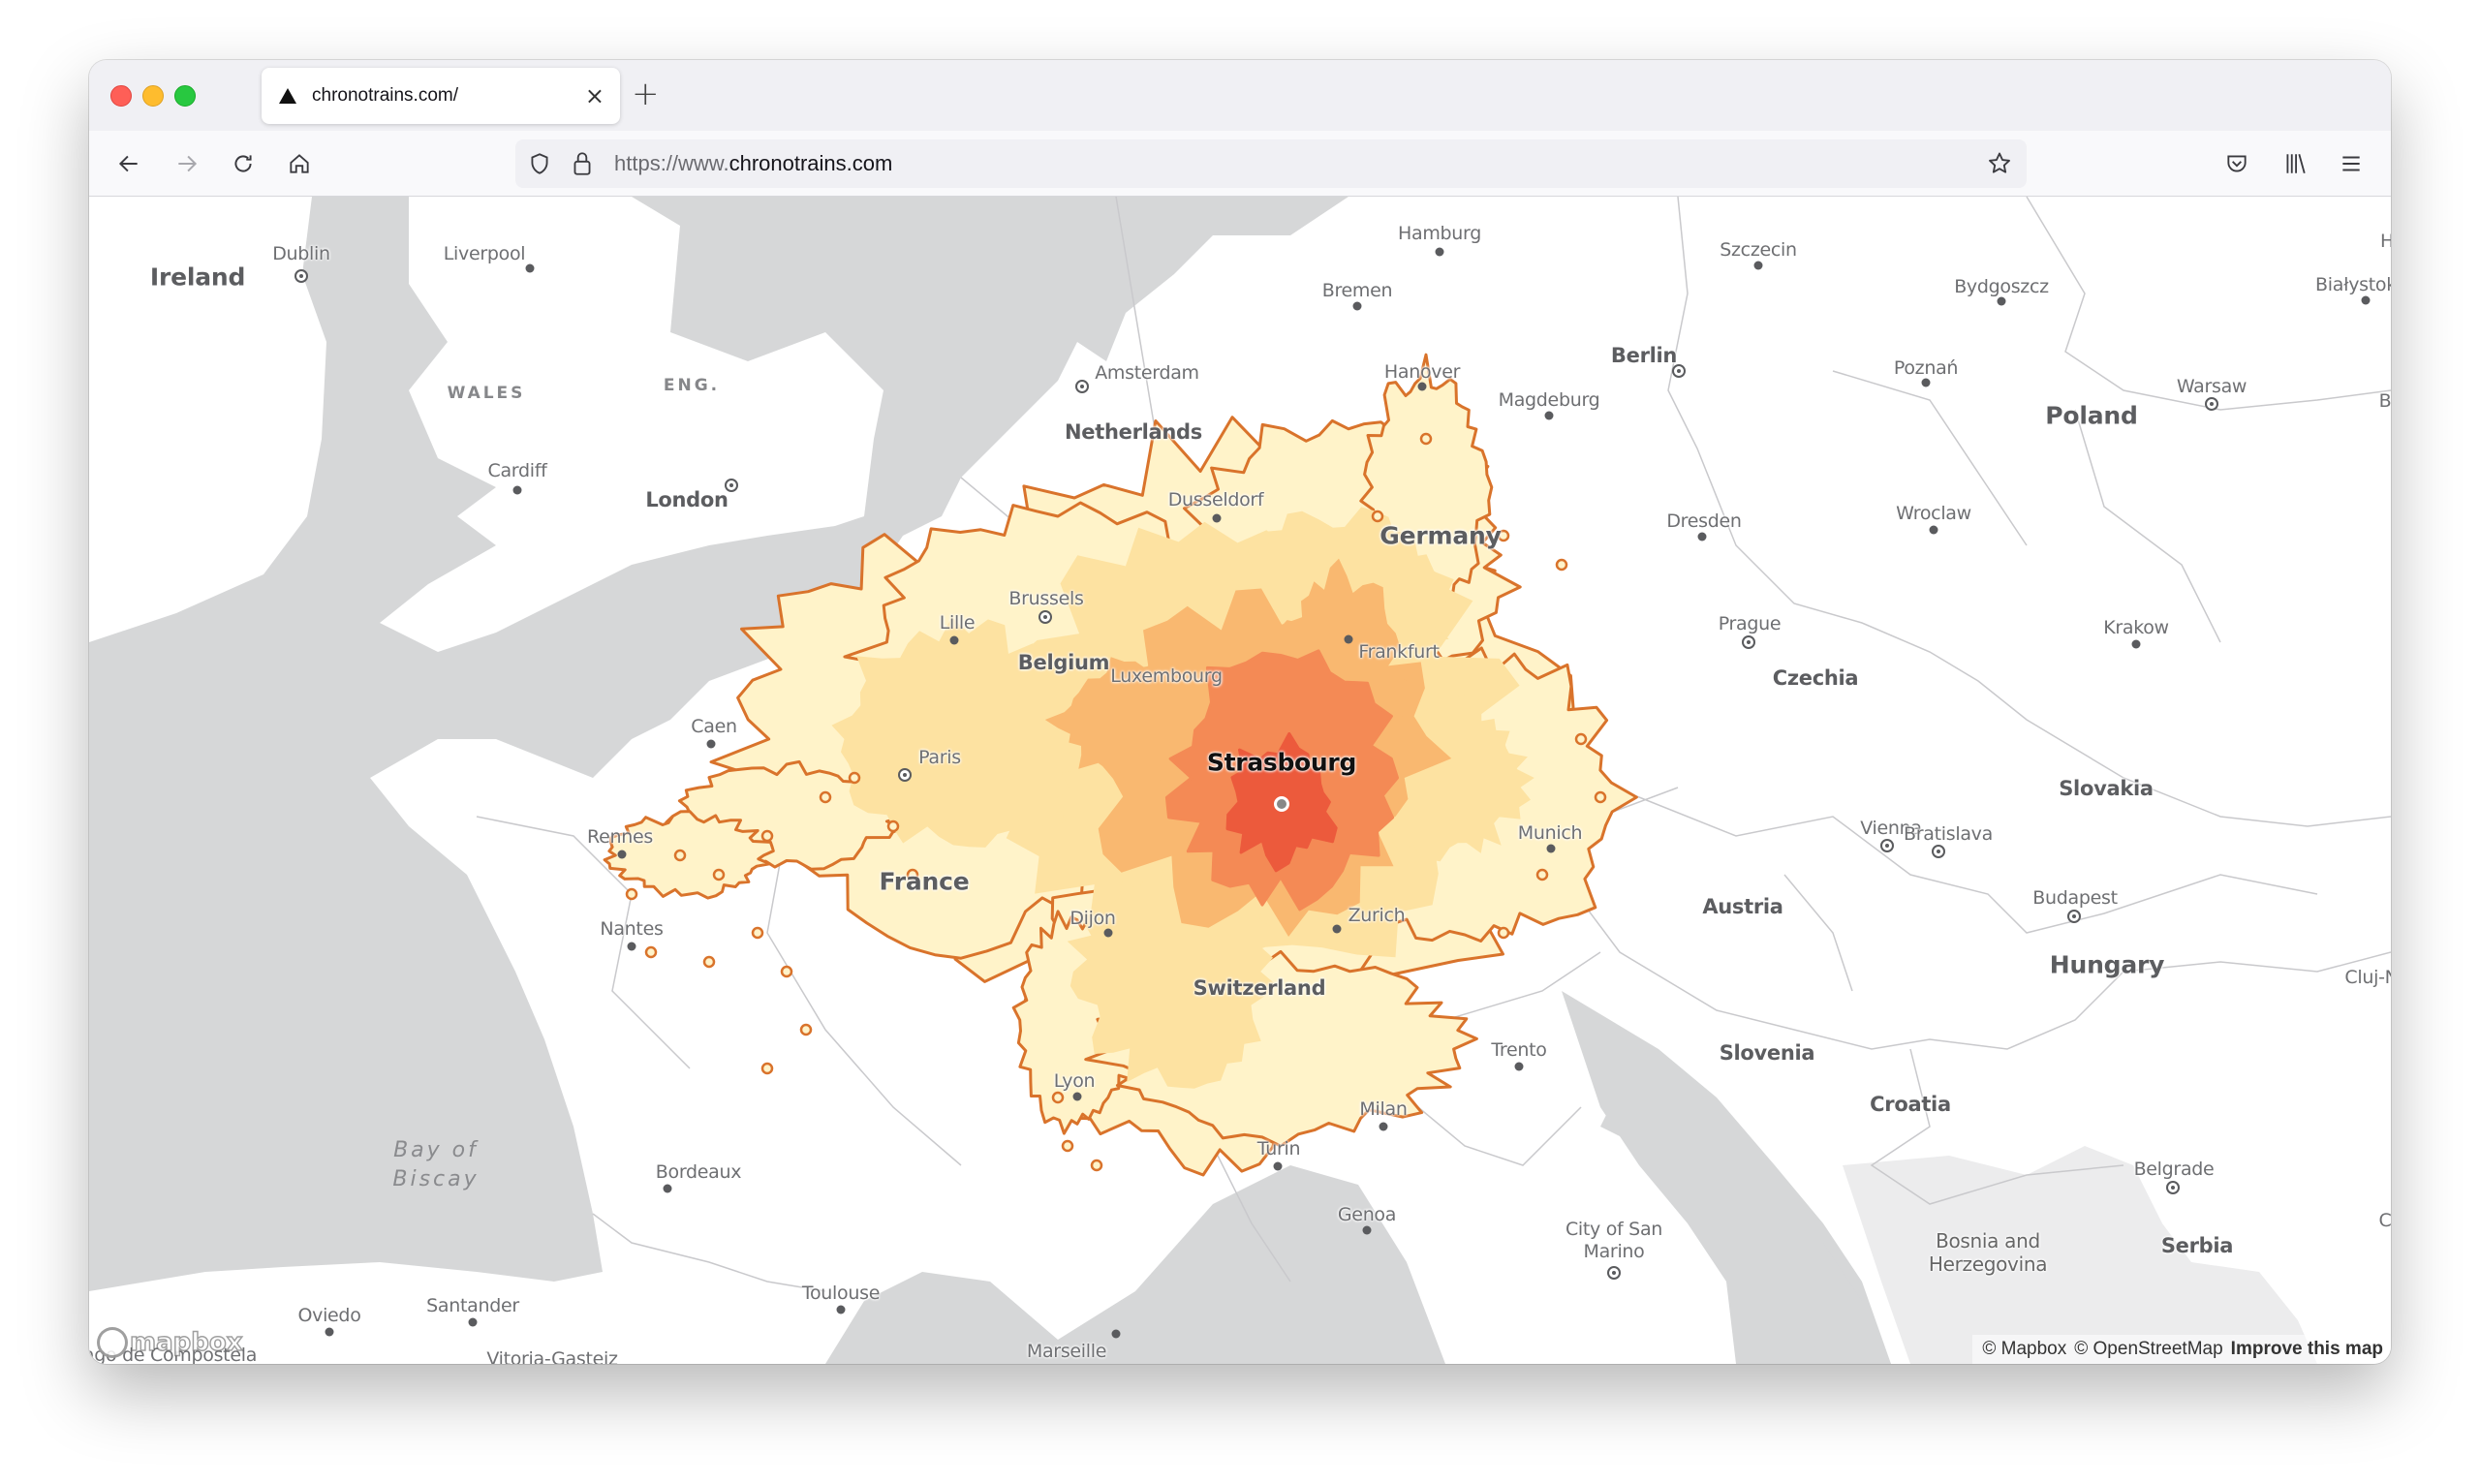  Describe the element at coordinates (2236, 163) in the screenshot. I see `pocket-button` at that location.